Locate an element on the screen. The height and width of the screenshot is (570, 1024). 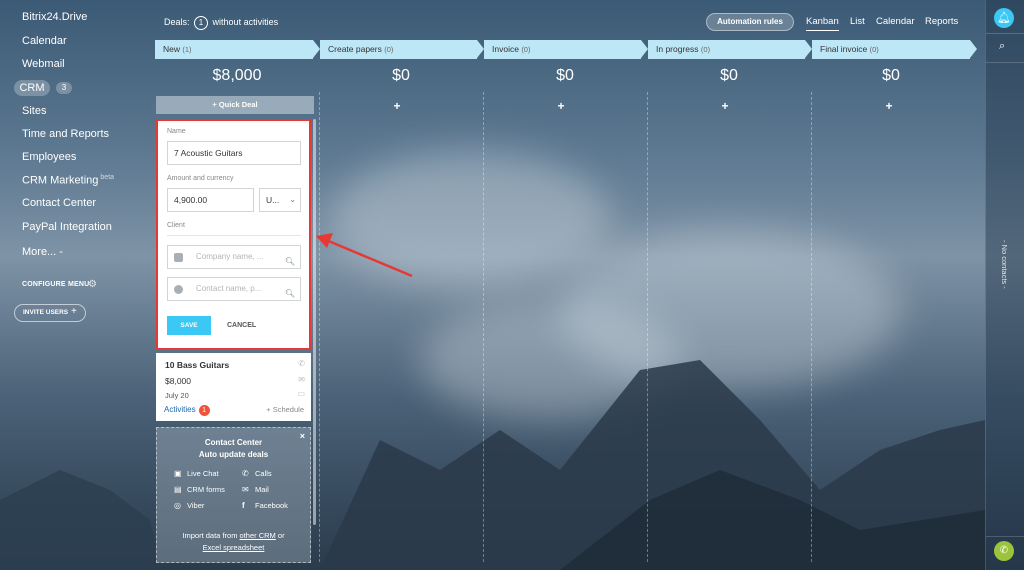
sidebar-item-more: More... - is located at coordinates (42, 252).